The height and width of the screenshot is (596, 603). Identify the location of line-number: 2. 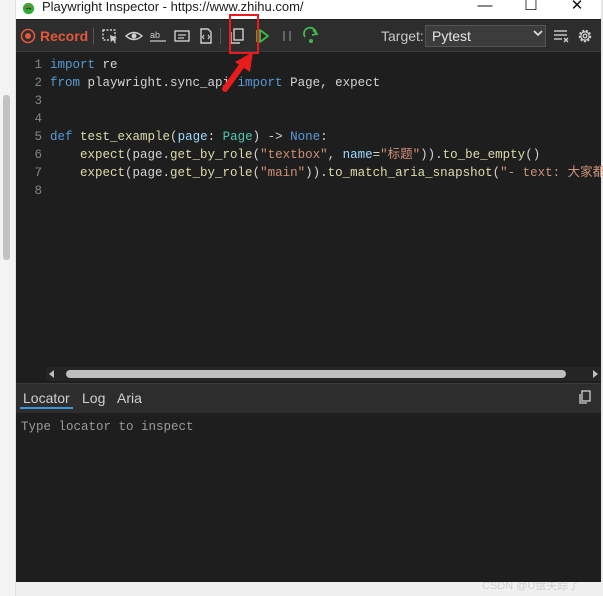
(38, 83).